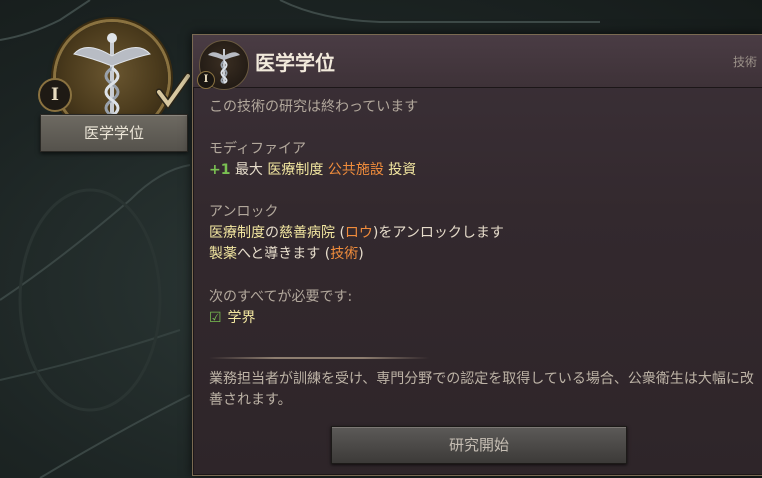 This screenshot has height=478, width=762. I want to click on researched-check-icon, so click(173, 91).